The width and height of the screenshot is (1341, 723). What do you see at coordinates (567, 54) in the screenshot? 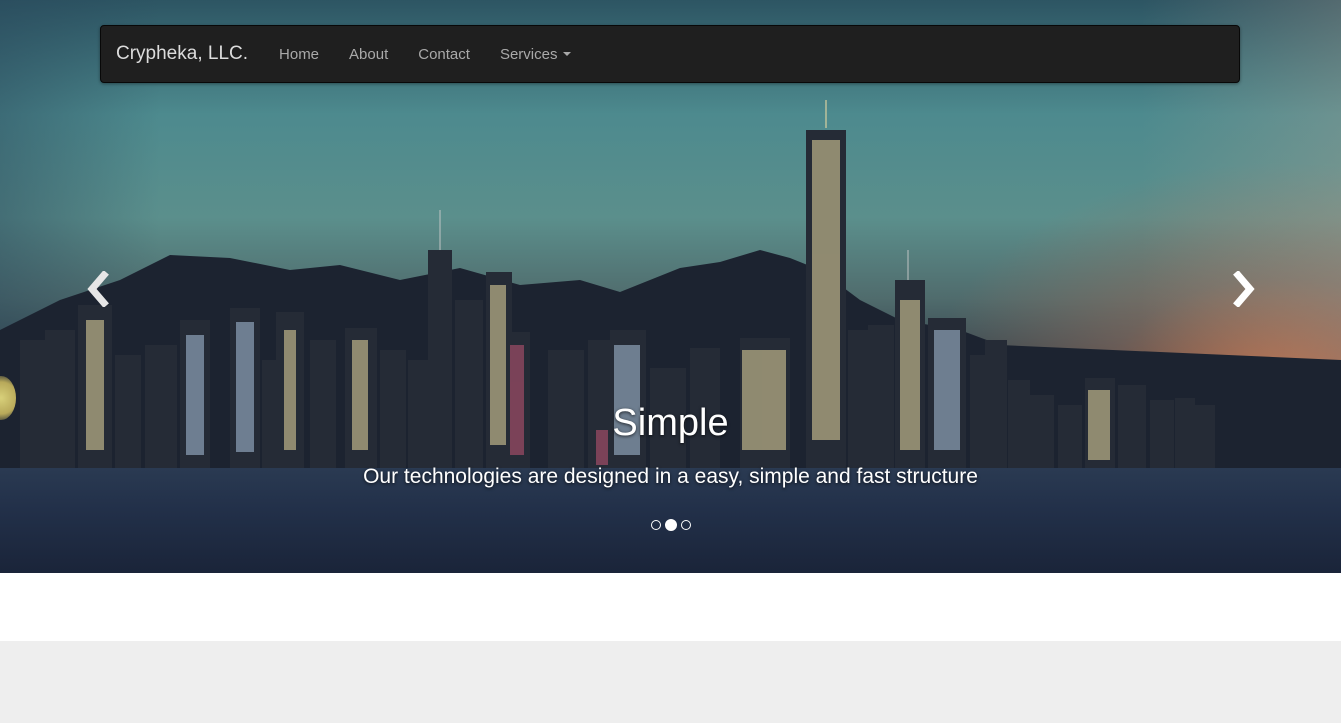
I see `caret-down-icon` at bounding box center [567, 54].